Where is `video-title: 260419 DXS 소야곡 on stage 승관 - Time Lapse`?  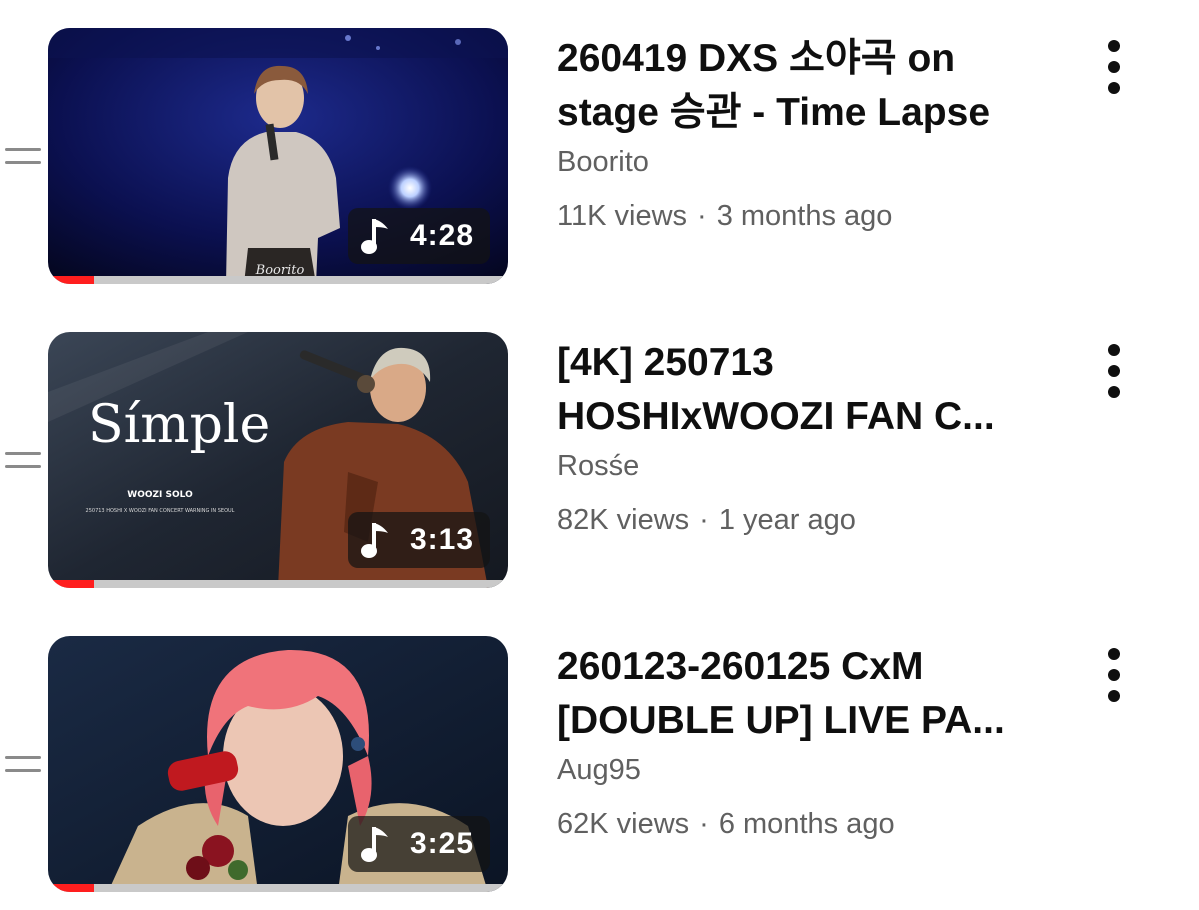 video-title: 260419 DXS 소야곡 on stage 승관 - Time Lapse is located at coordinates (797, 86).